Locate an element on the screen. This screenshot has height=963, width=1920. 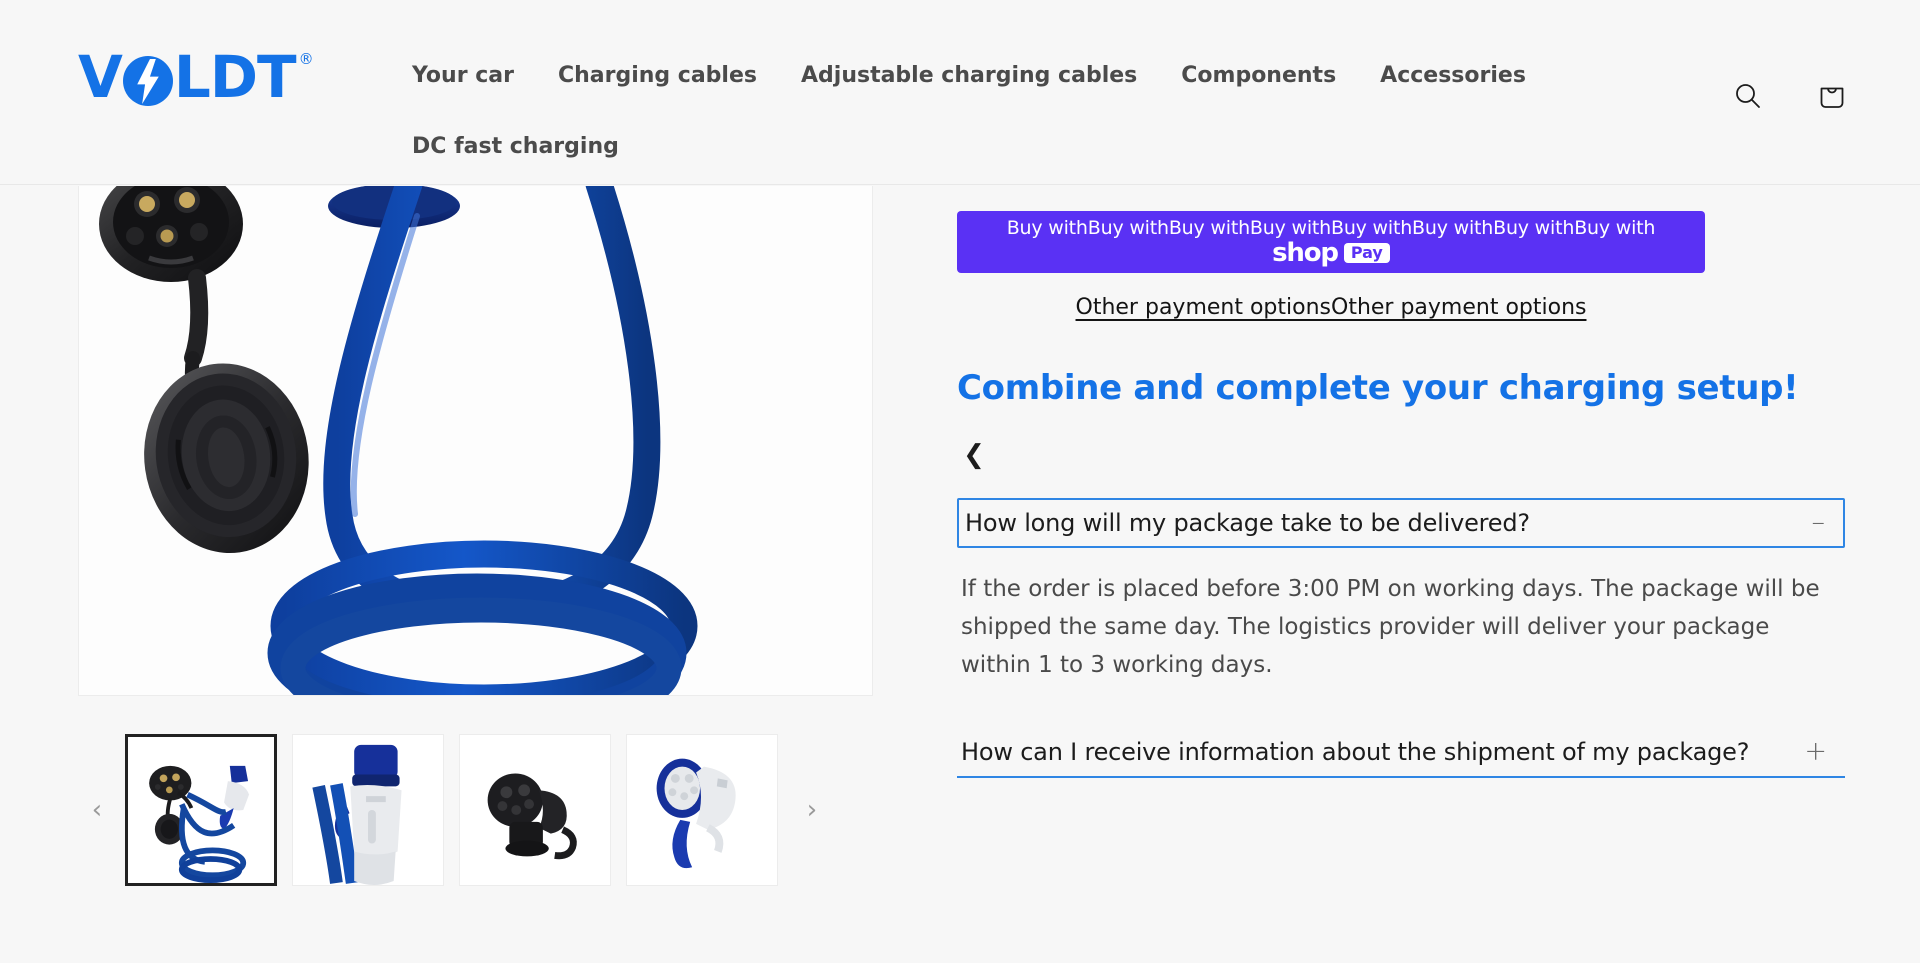
shopping-bag-icon is located at coordinates (1832, 96).